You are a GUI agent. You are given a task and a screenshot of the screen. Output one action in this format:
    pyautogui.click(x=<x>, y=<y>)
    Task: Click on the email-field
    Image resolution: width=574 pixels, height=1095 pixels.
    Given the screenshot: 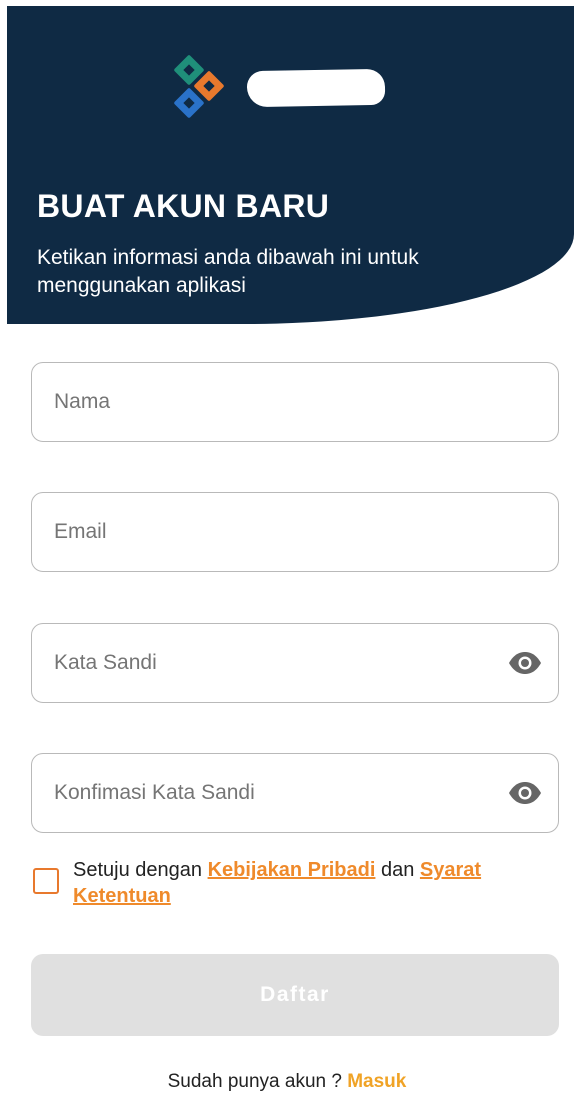 What is the action you would take?
    pyautogui.click(x=295, y=532)
    